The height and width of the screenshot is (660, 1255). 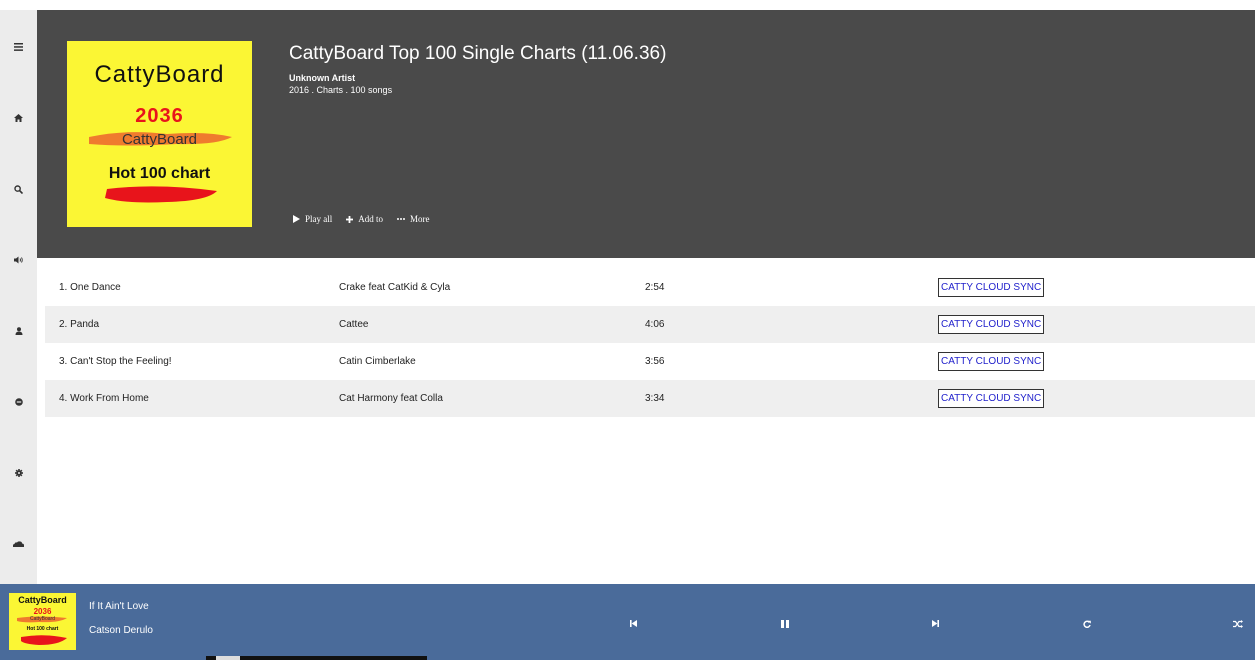 I want to click on pause-icon, so click(x=785, y=624).